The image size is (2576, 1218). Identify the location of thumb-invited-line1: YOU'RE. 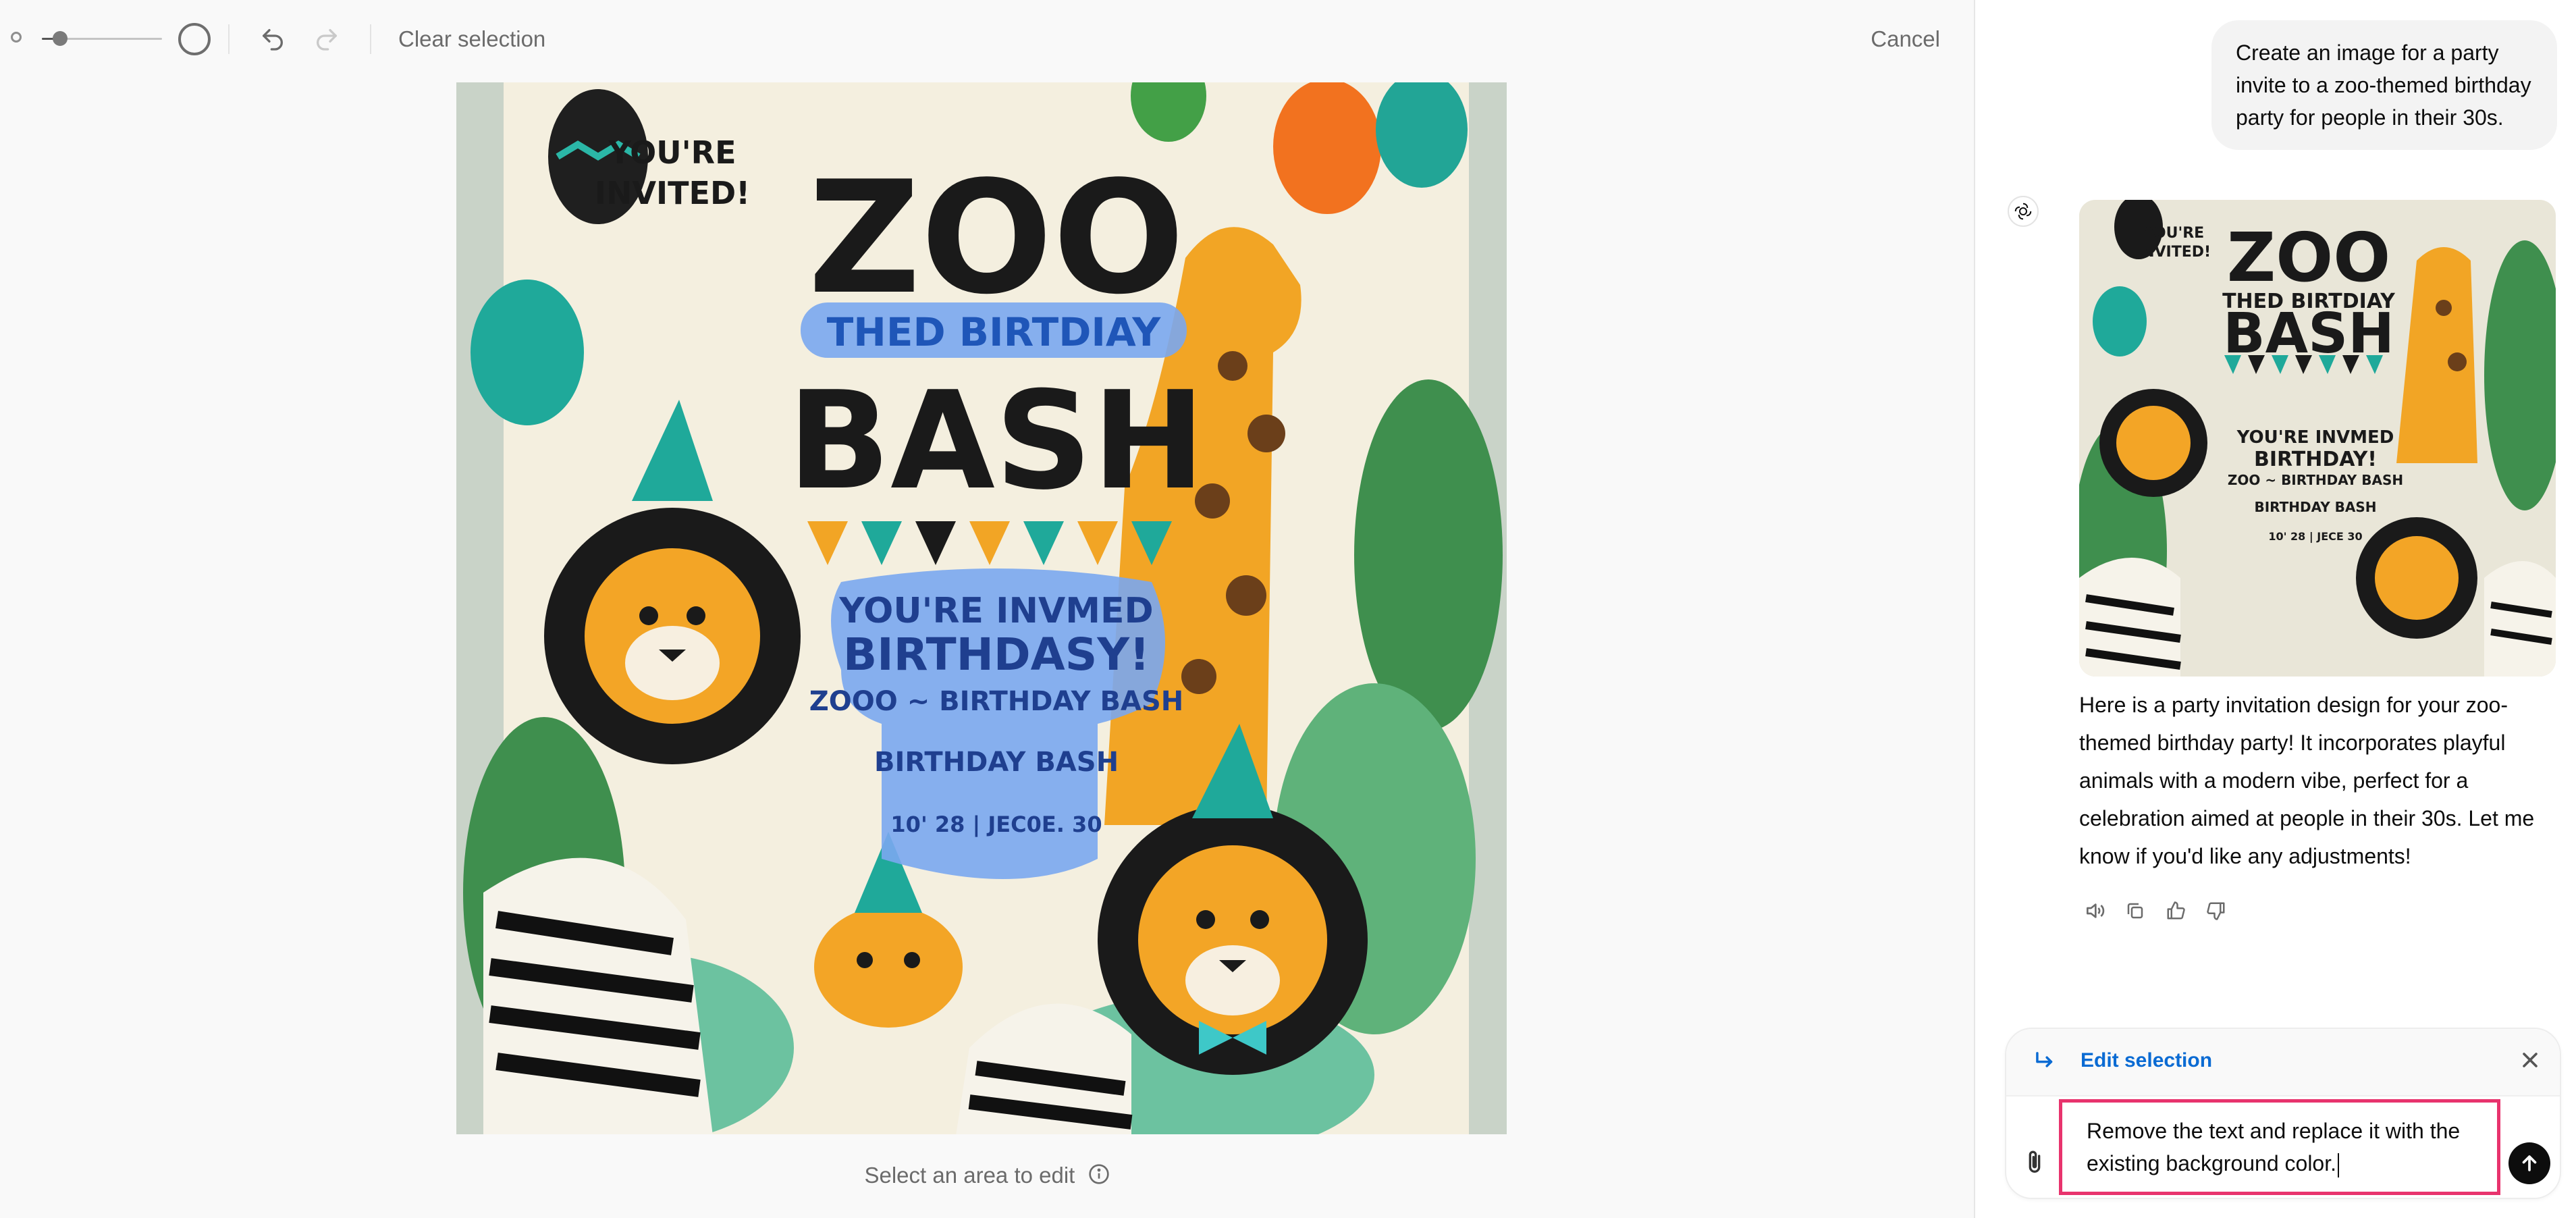
(2173, 233).